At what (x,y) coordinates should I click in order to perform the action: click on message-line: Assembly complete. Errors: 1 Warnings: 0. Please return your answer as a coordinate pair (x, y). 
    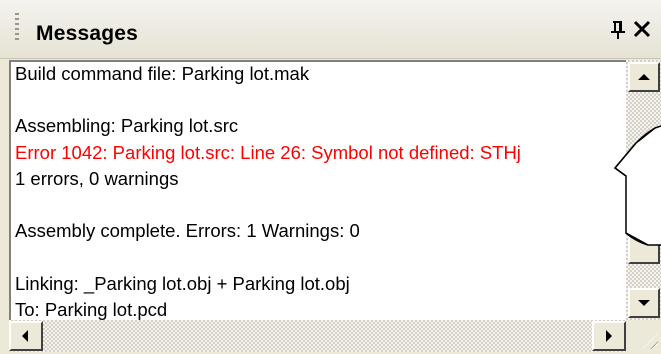
    Looking at the image, I should click on (187, 231).